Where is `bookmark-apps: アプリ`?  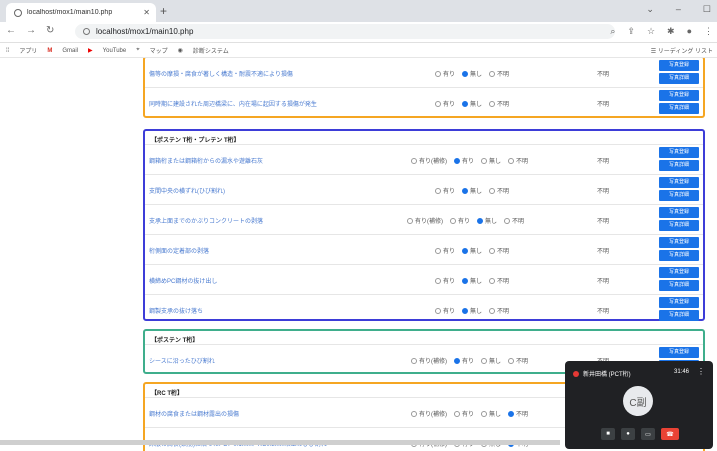
bookmark-apps: アプリ is located at coordinates (28, 50).